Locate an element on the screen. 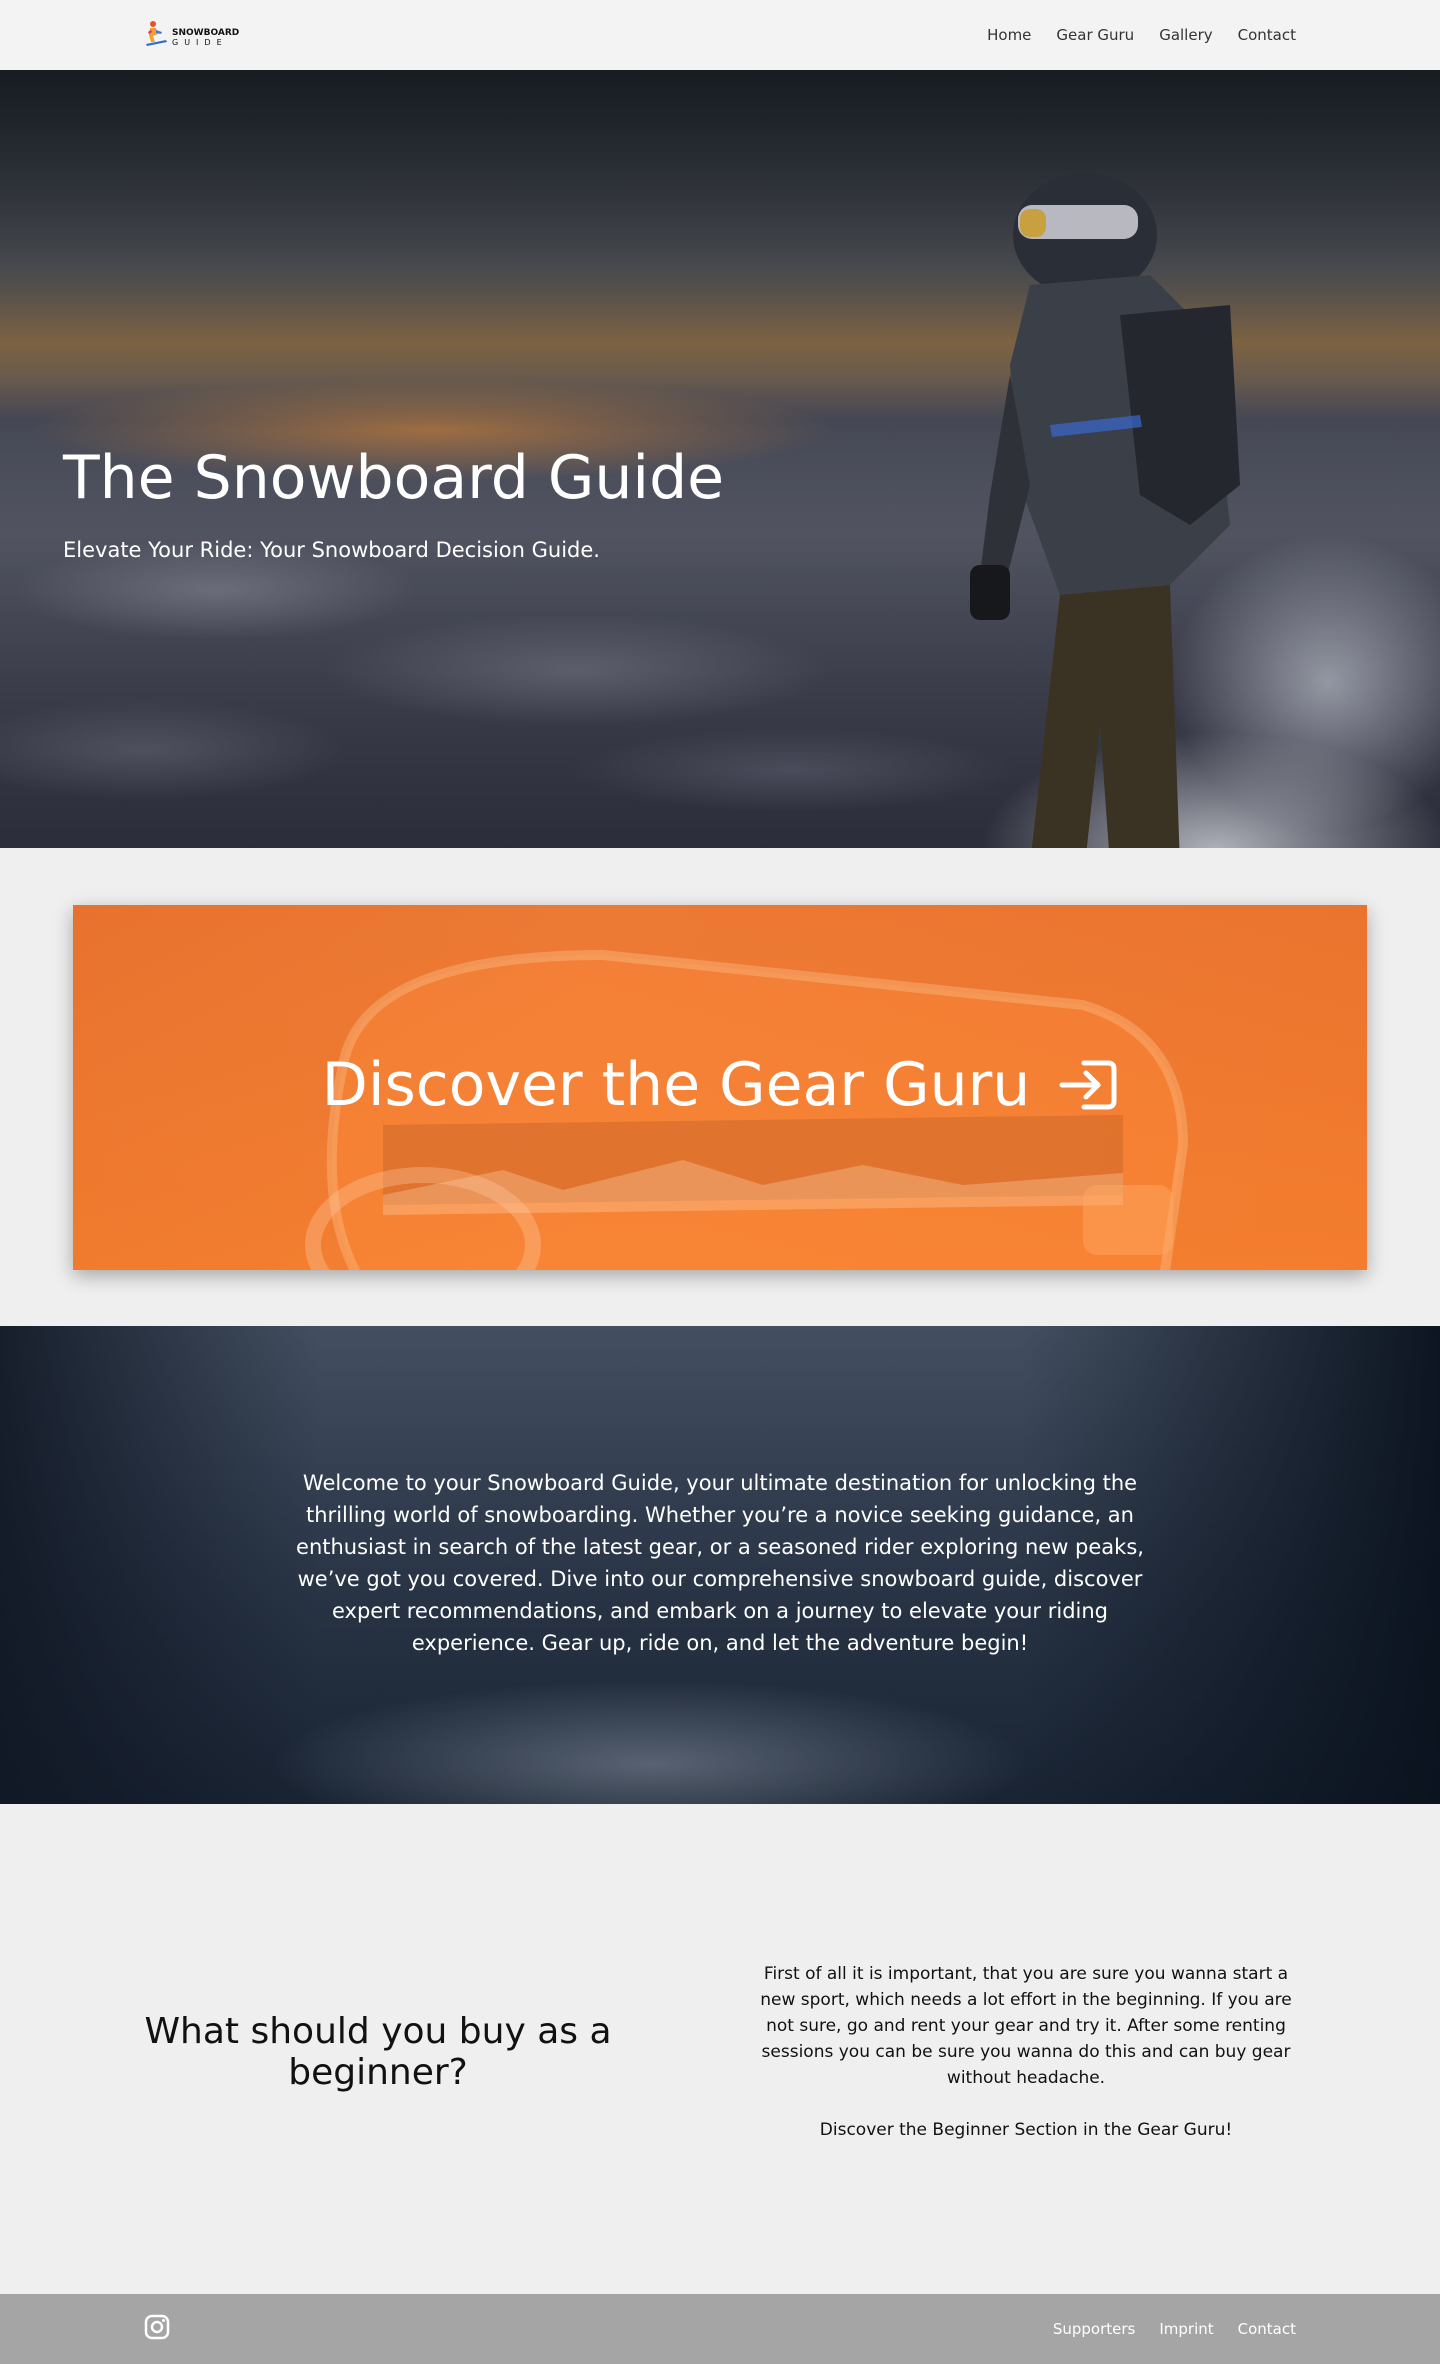  gear-guru-cta-button: Discover the Gear Guru is located at coordinates (720, 1087).